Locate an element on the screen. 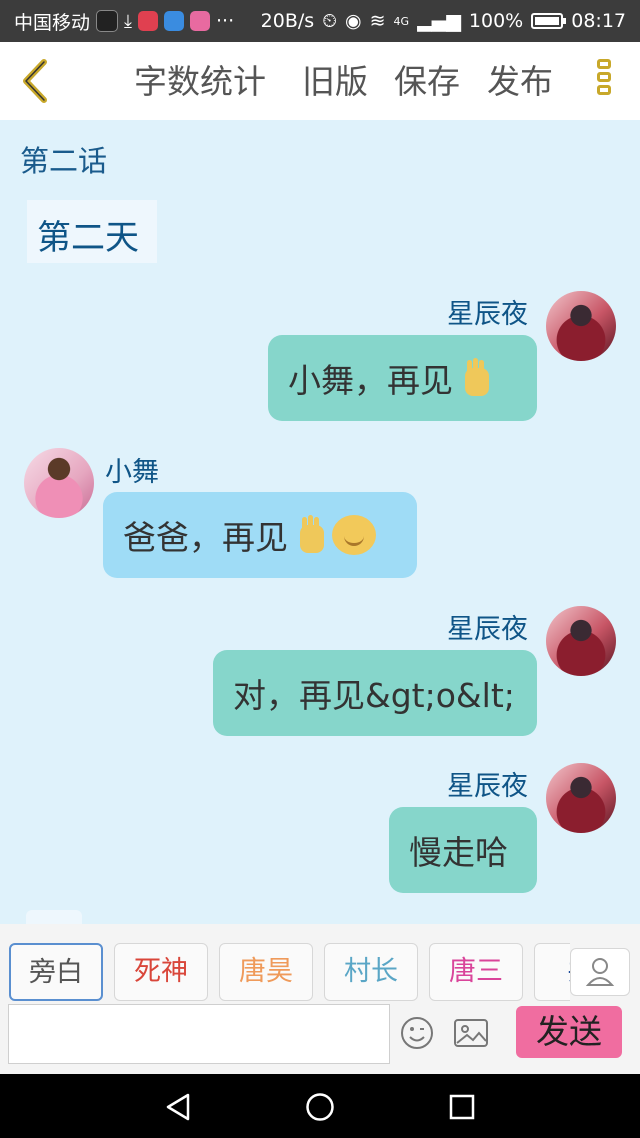 The height and width of the screenshot is (1138, 640). character-button: 死神 is located at coordinates (161, 972).